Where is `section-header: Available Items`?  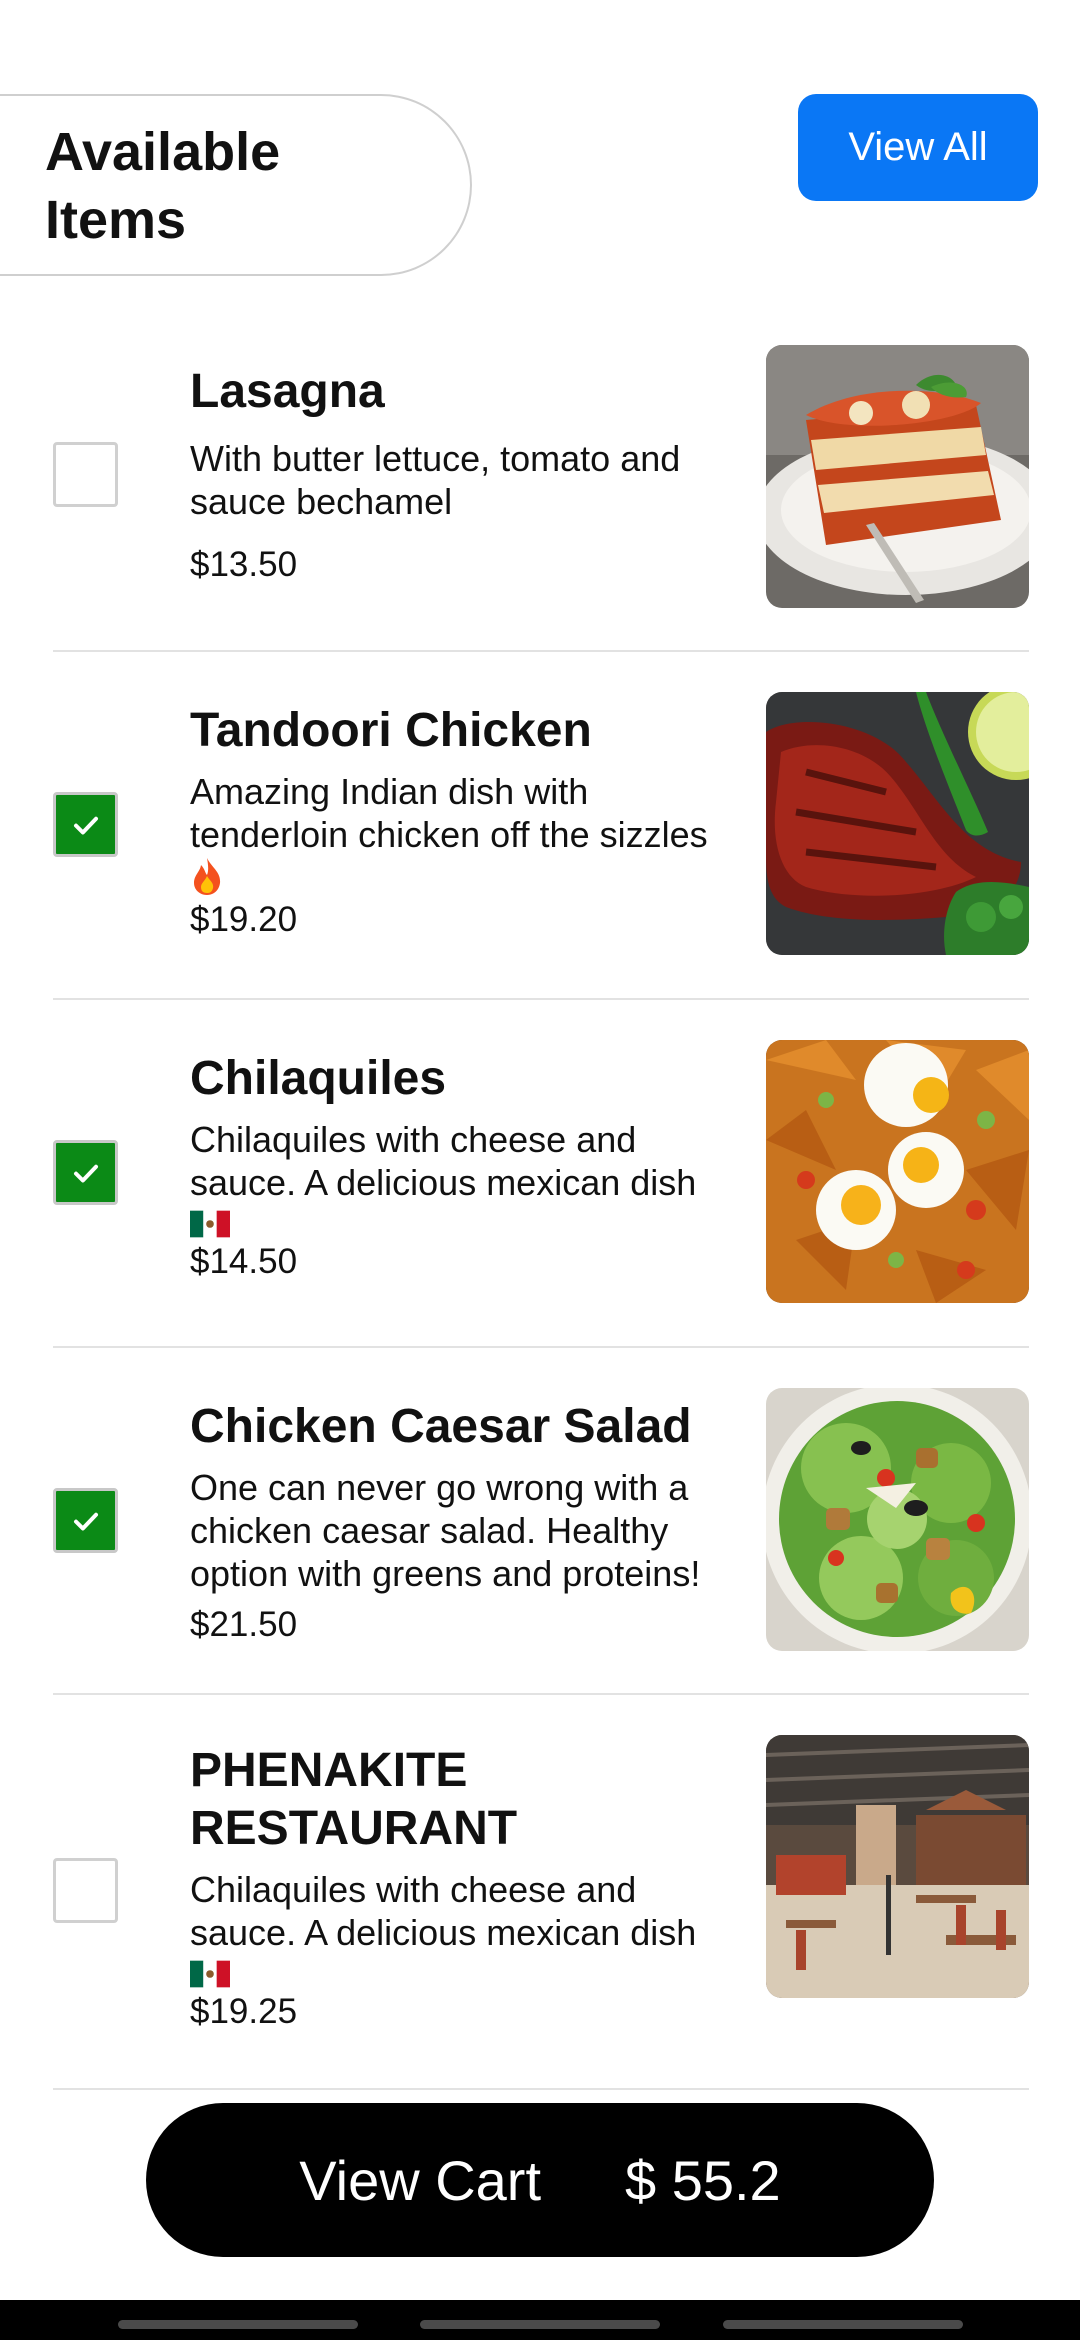 section-header: Available Items is located at coordinates (236, 185).